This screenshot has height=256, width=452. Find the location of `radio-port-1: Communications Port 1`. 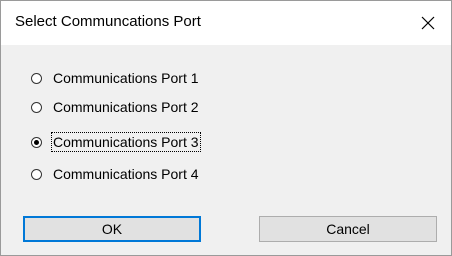

radio-port-1: Communications Port 1 is located at coordinates (116, 78).